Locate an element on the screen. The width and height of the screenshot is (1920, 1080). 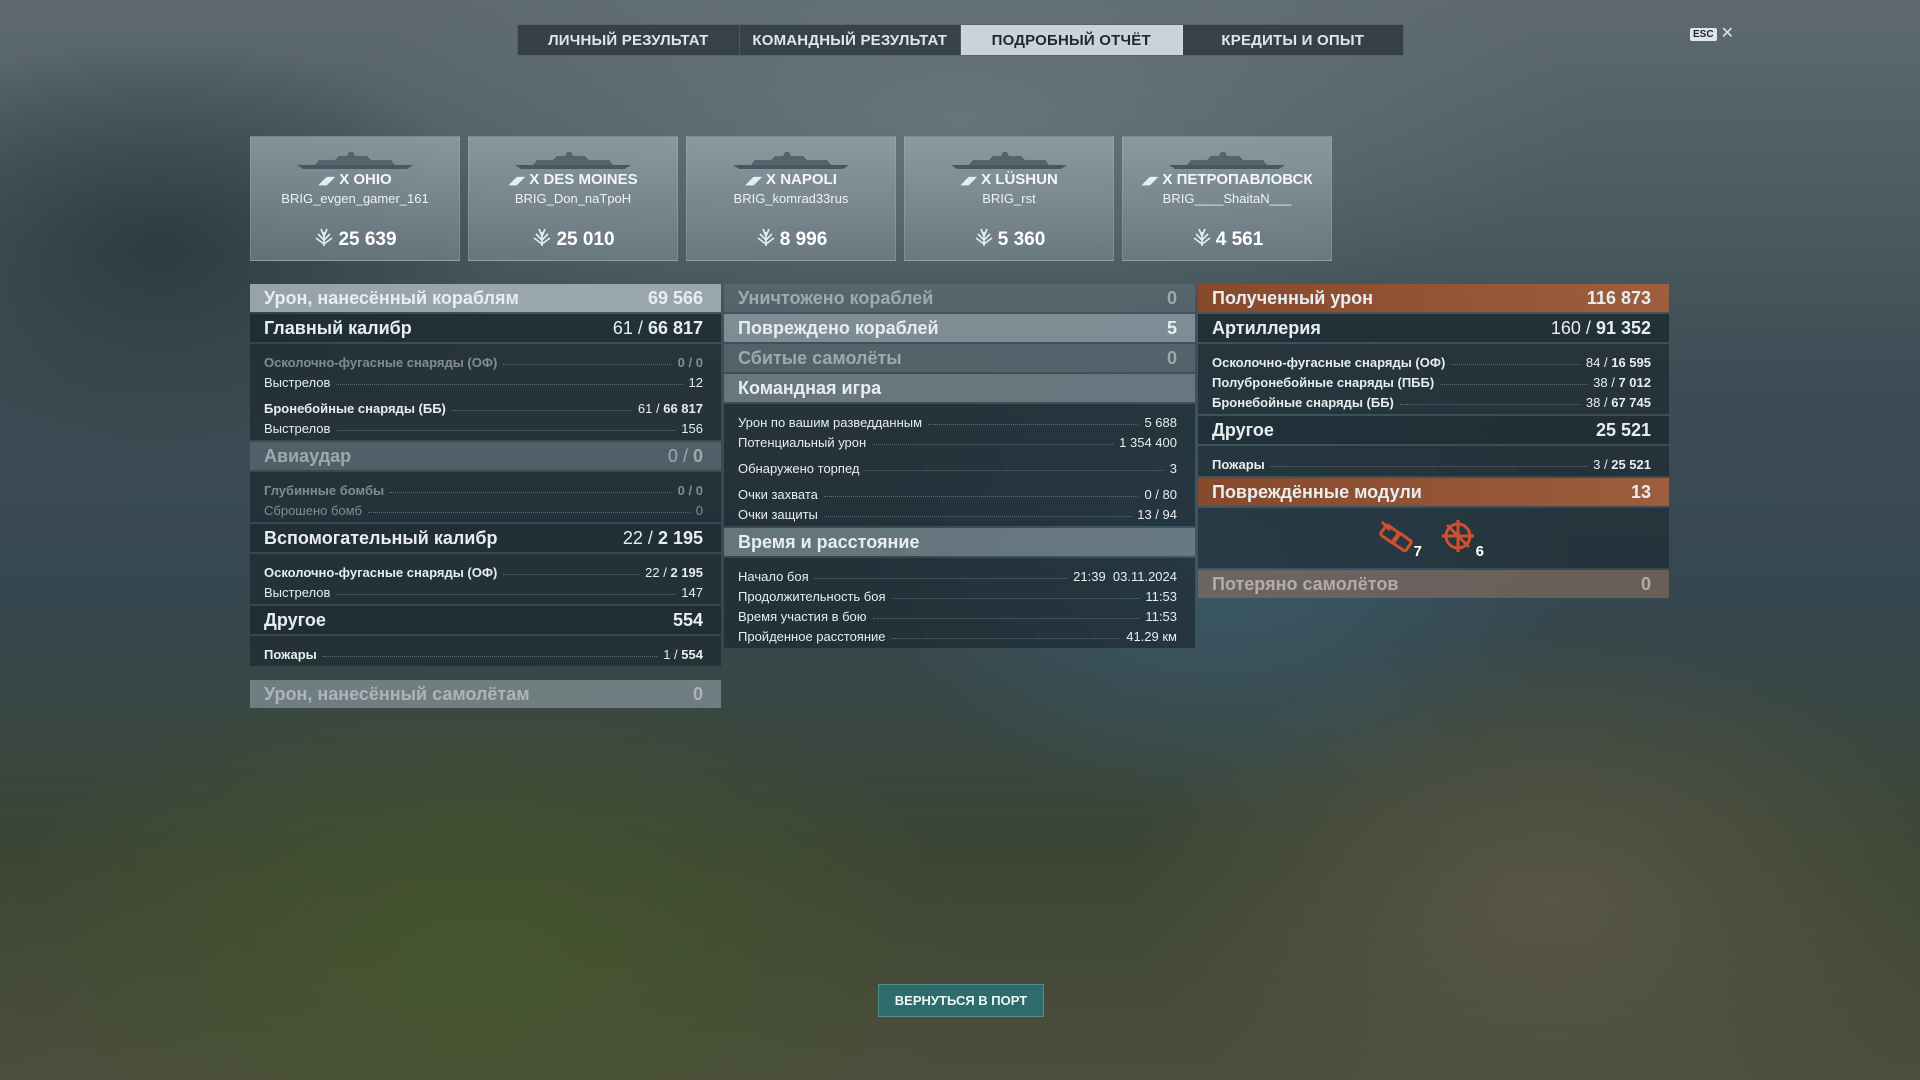
other-damage-details: Пожары 1 / 554 is located at coordinates (485, 651).